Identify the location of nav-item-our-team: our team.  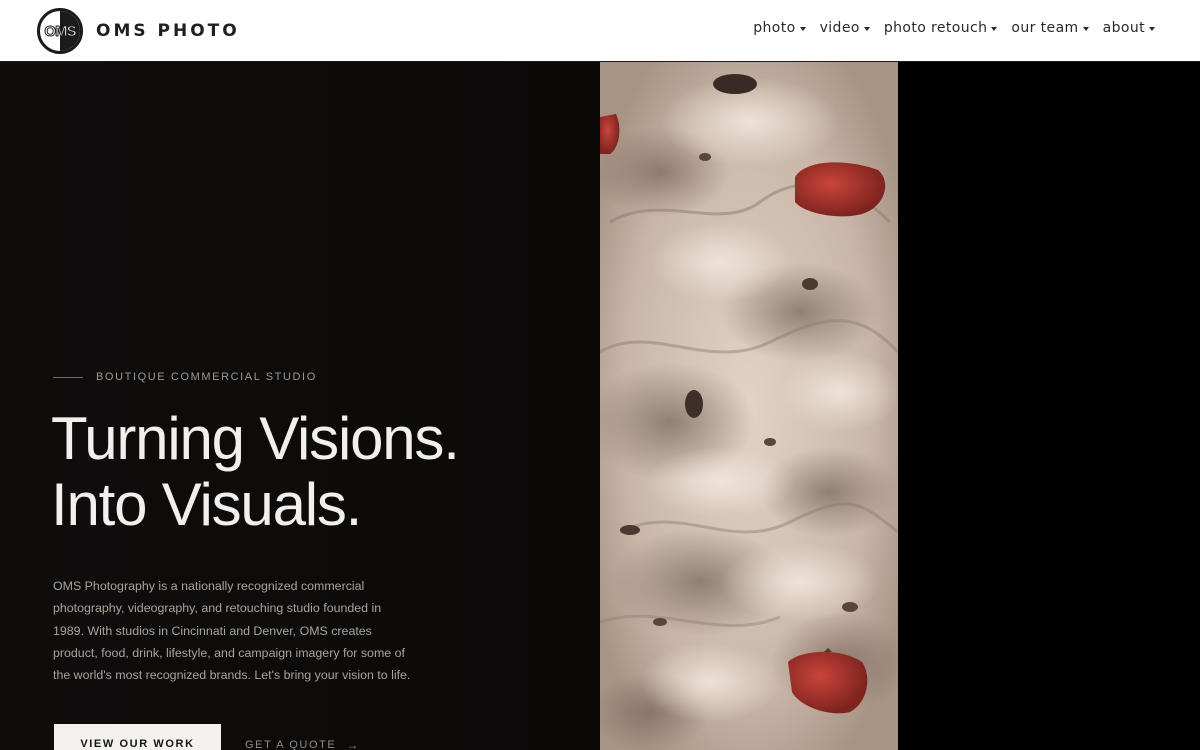
(1050, 28).